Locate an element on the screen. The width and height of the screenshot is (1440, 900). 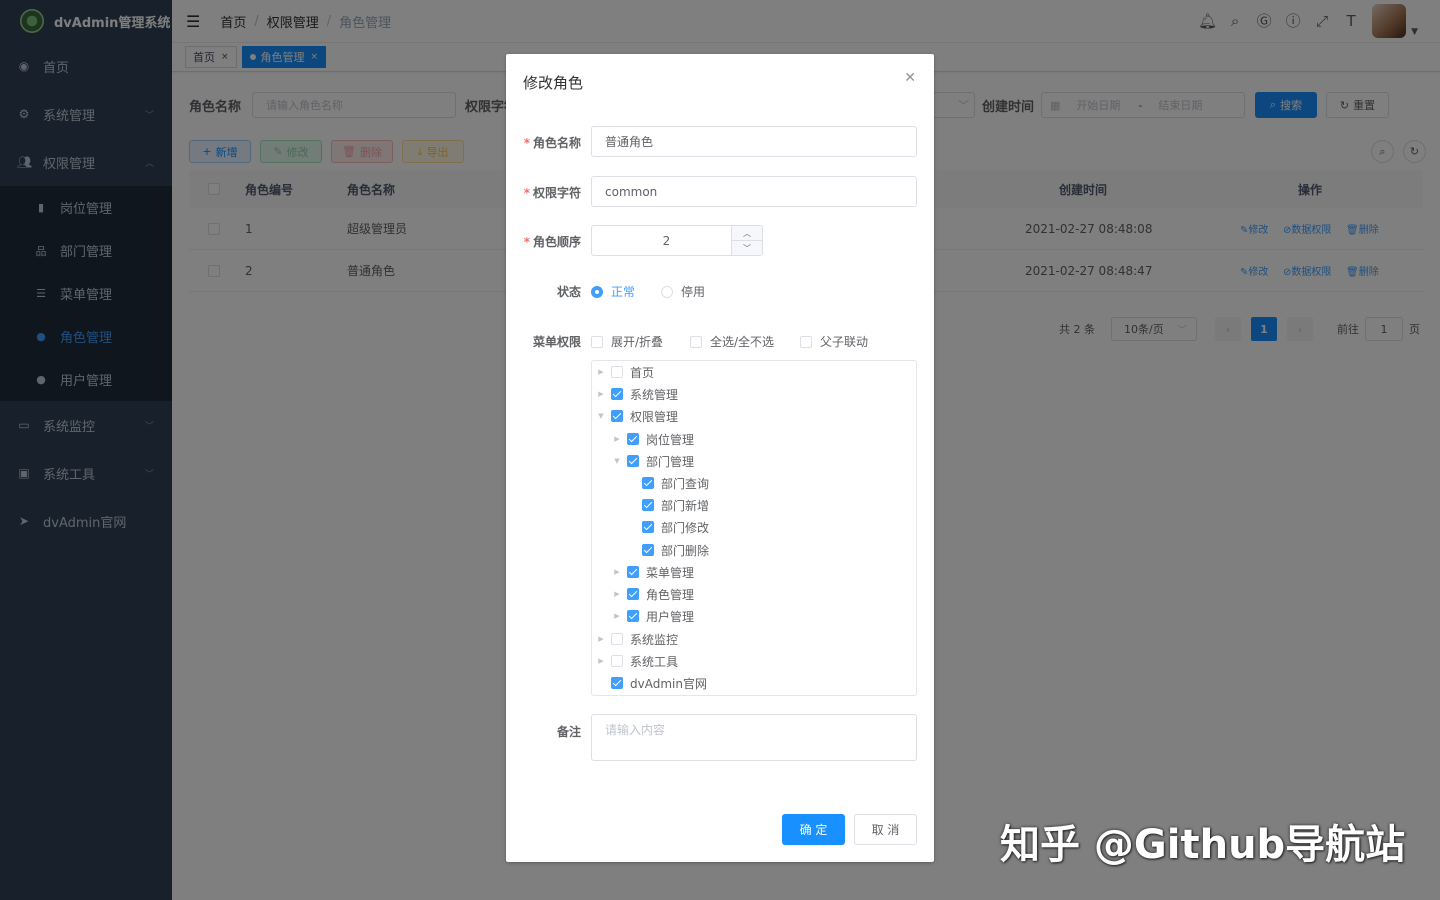
menu-perm-label: 菜单权限 is located at coordinates (556, 342).